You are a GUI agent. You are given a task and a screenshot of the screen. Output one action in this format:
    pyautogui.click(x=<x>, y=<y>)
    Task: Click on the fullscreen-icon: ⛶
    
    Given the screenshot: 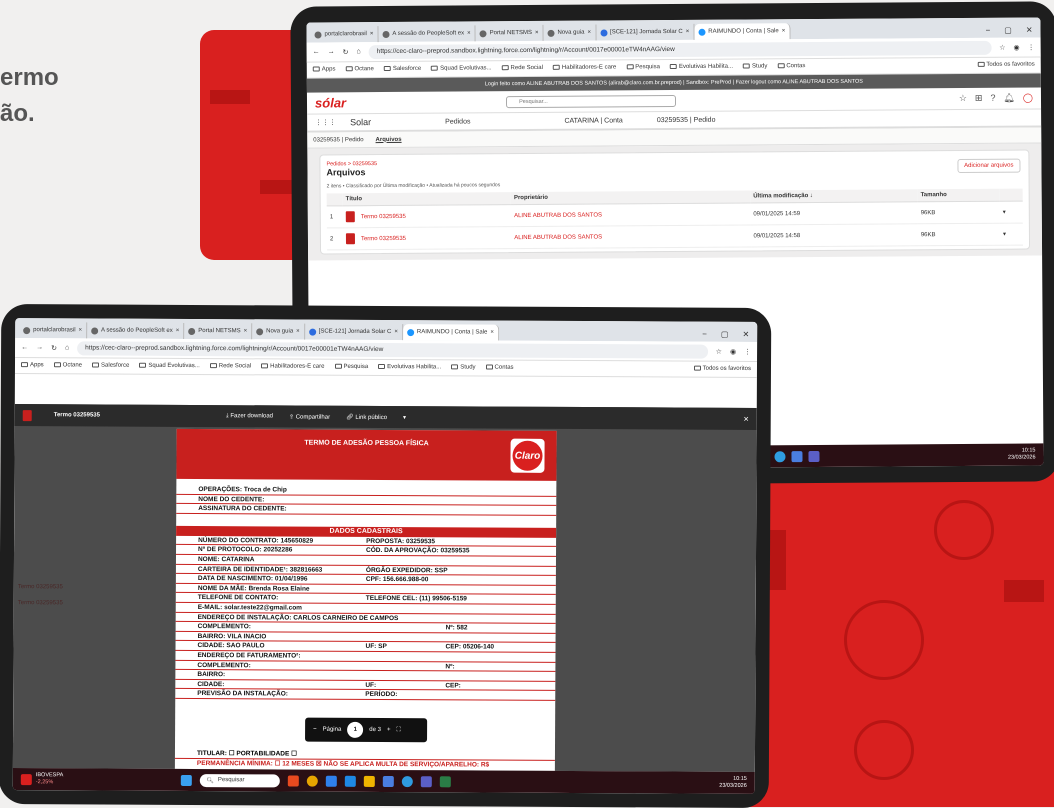 What is the action you would take?
    pyautogui.click(x=398, y=730)
    